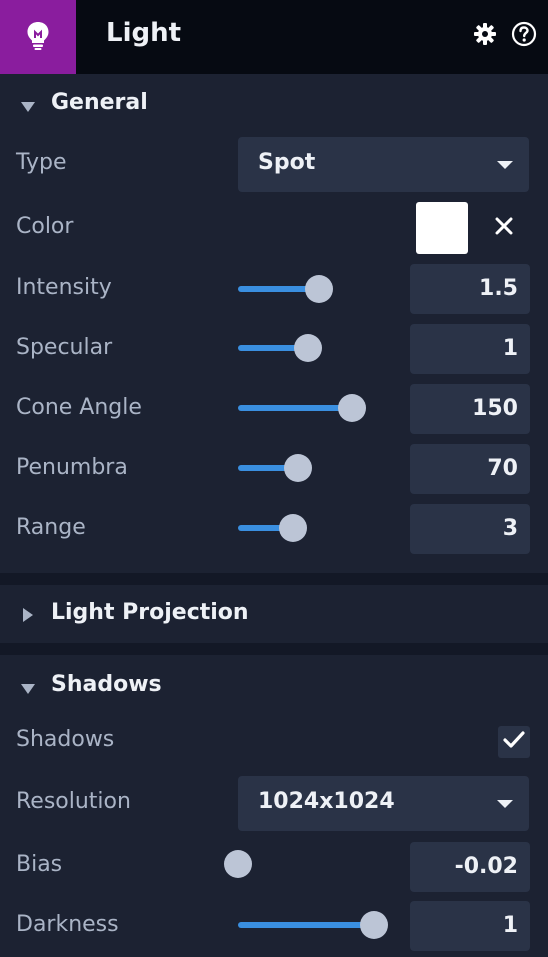 Image resolution: width=548 pixels, height=957 pixels. Describe the element at coordinates (73, 801) in the screenshot. I see `resolution-label: Resolution` at that location.